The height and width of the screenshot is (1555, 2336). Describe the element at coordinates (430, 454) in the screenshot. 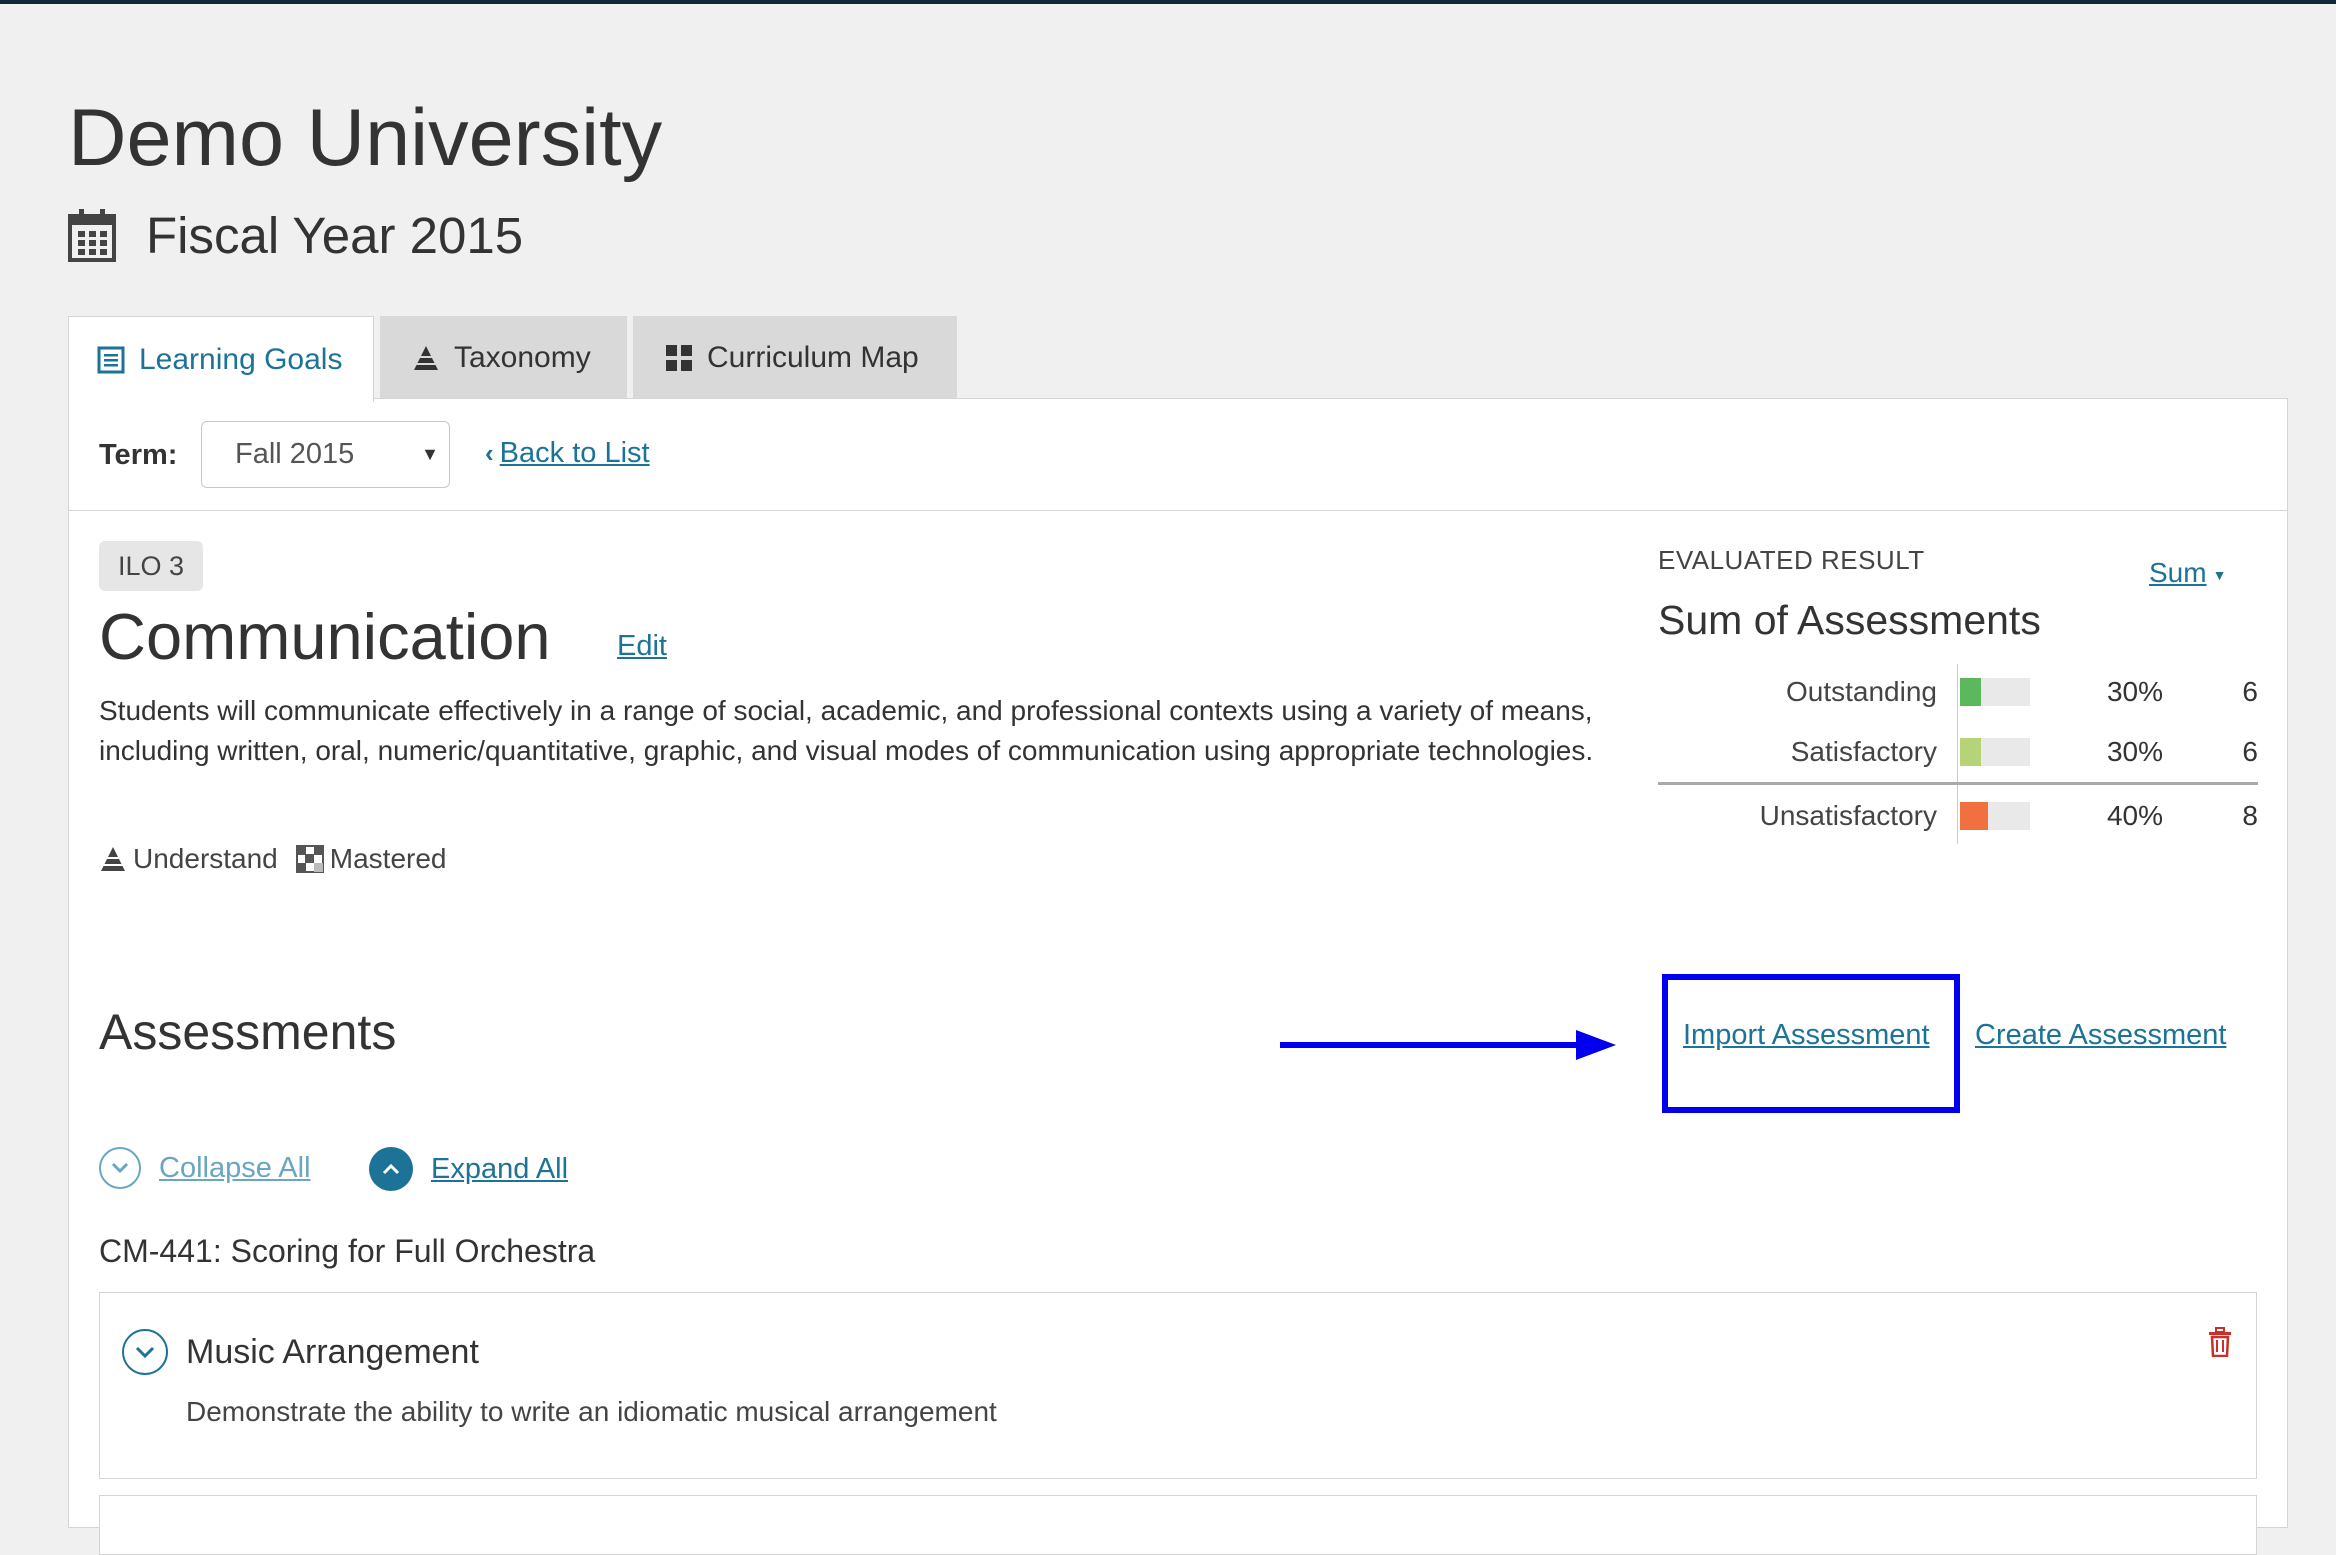

I see `dropdown-caret-icon: ▼` at that location.